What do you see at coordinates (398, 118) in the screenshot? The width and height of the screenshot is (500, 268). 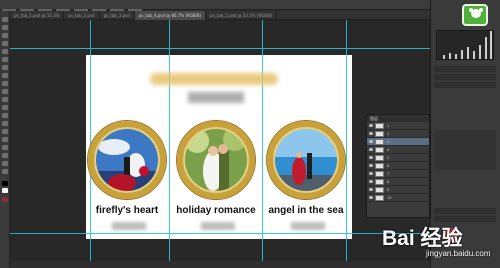 I see `layers-panel-title: 图层` at bounding box center [398, 118].